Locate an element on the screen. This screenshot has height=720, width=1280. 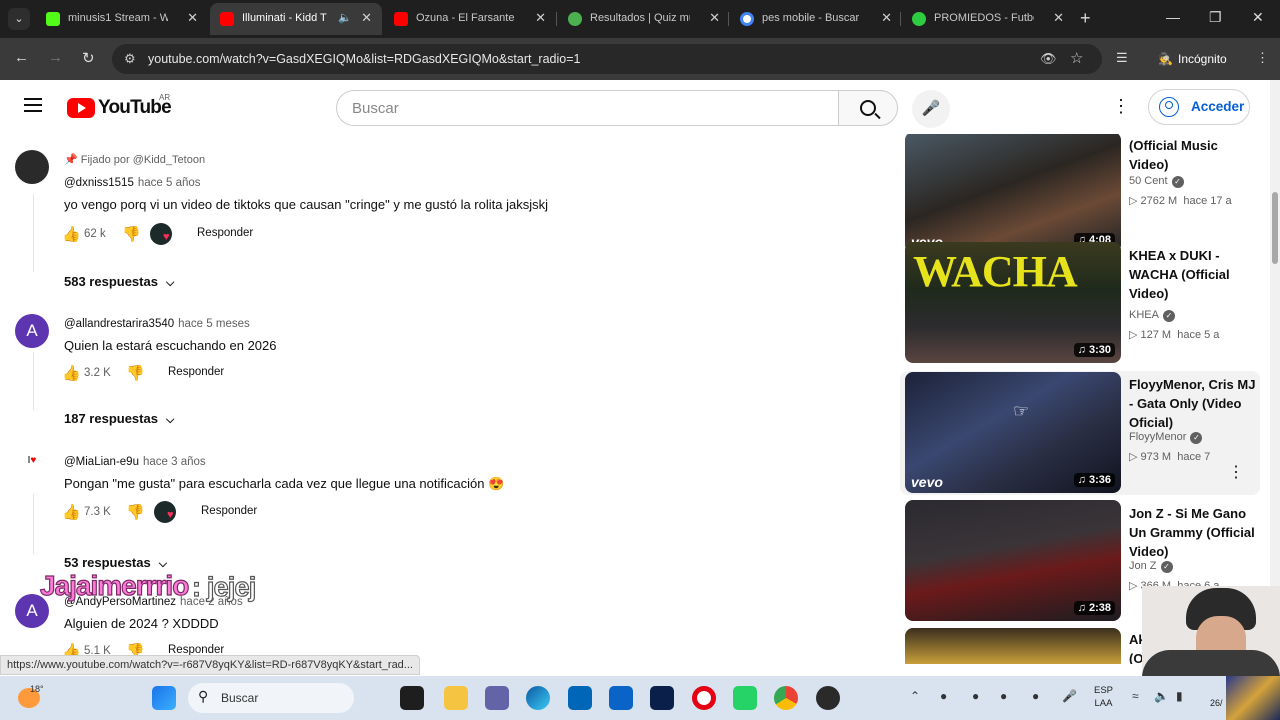
reload-icon: ↻ is located at coordinates (88, 58).